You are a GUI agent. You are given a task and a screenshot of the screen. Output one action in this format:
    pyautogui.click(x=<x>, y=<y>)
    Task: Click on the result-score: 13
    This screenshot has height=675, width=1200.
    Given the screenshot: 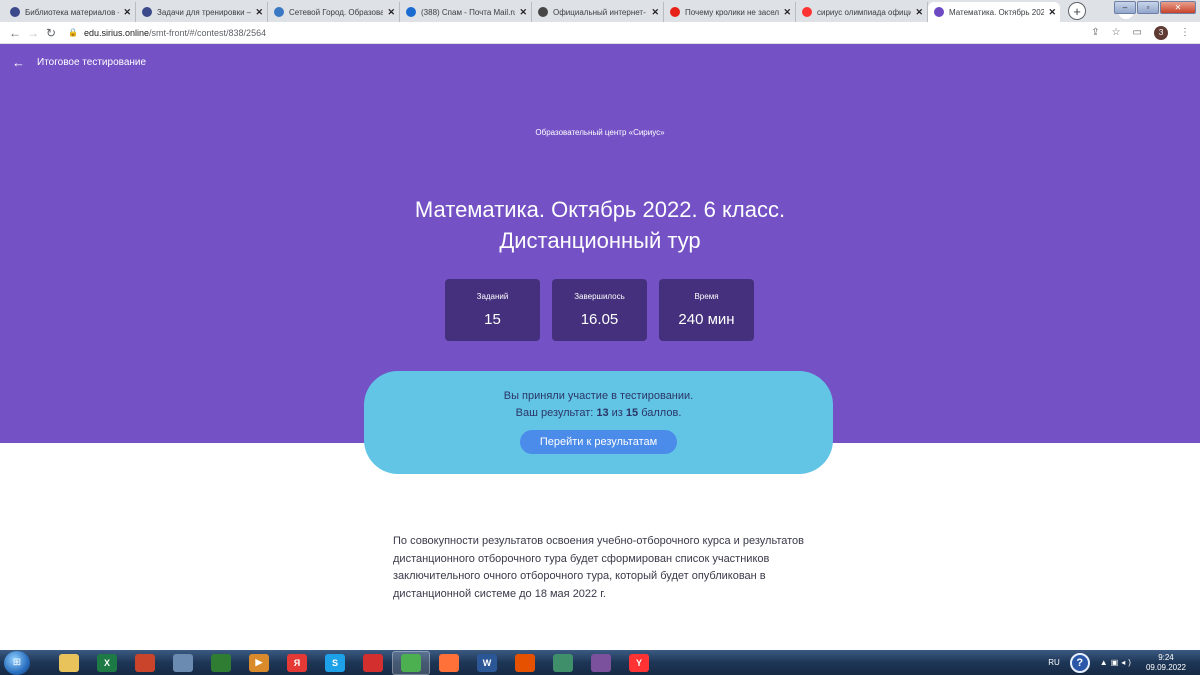 What is the action you would take?
    pyautogui.click(x=602, y=413)
    